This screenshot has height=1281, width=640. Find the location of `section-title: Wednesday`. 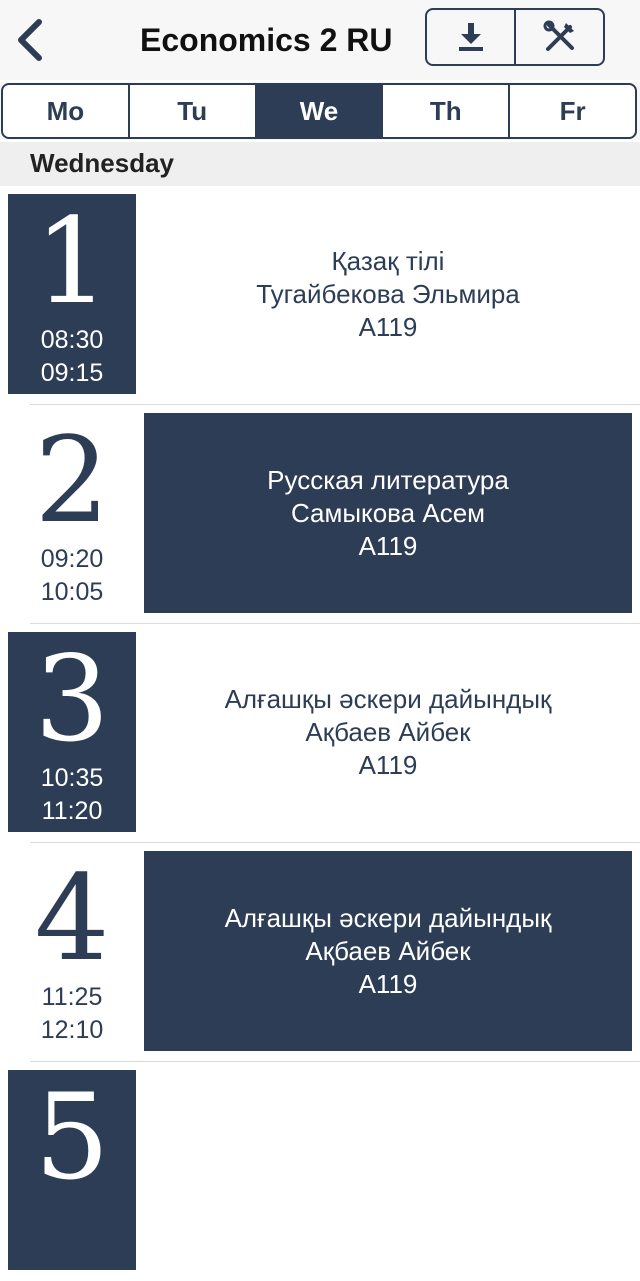

section-title: Wednesday is located at coordinates (102, 163).